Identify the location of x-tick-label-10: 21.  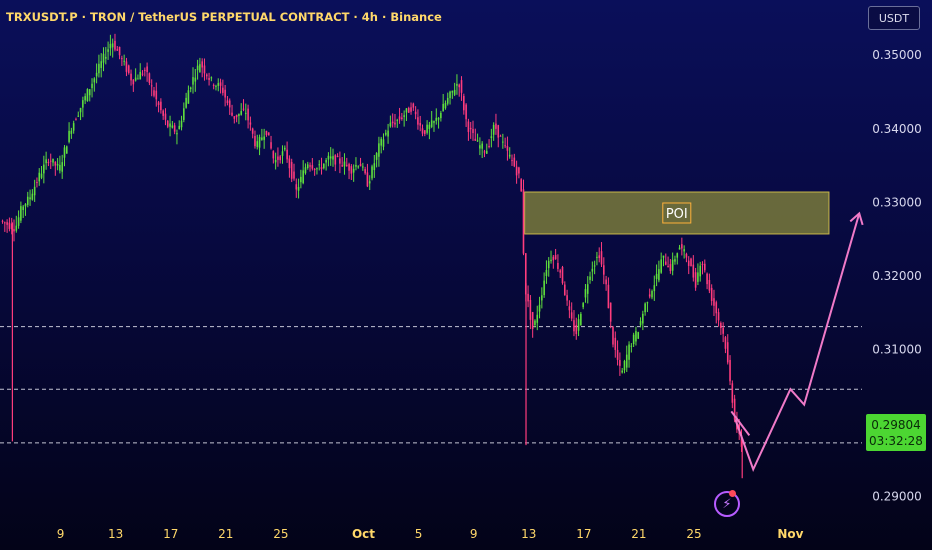
(638, 534).